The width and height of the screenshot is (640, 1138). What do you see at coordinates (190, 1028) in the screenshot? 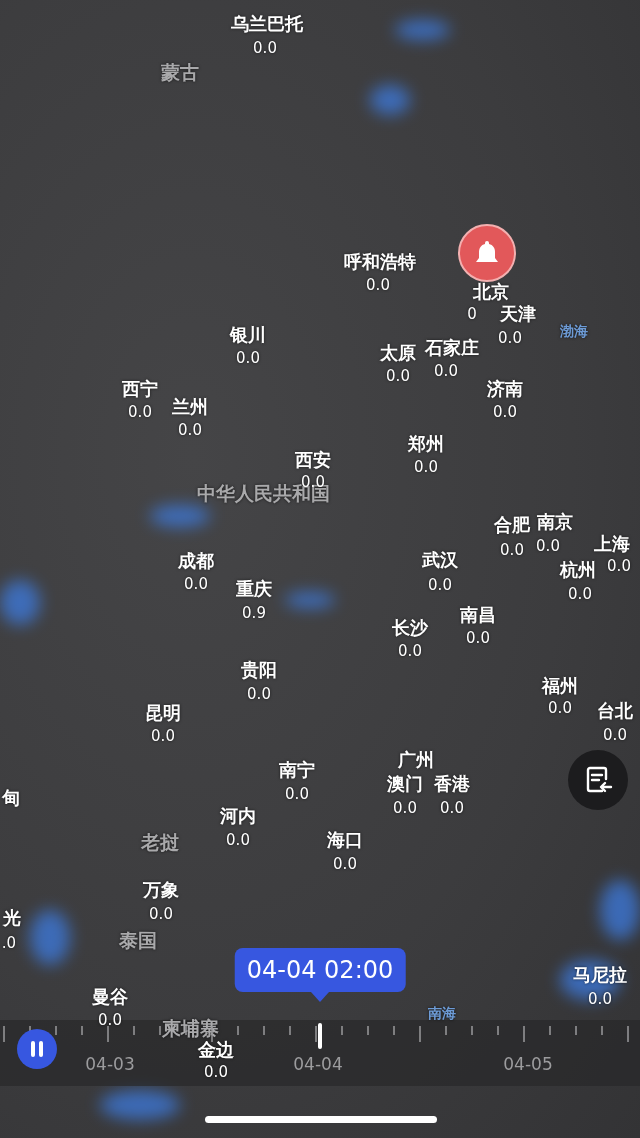
I see `country-label: 柬埔寨` at bounding box center [190, 1028].